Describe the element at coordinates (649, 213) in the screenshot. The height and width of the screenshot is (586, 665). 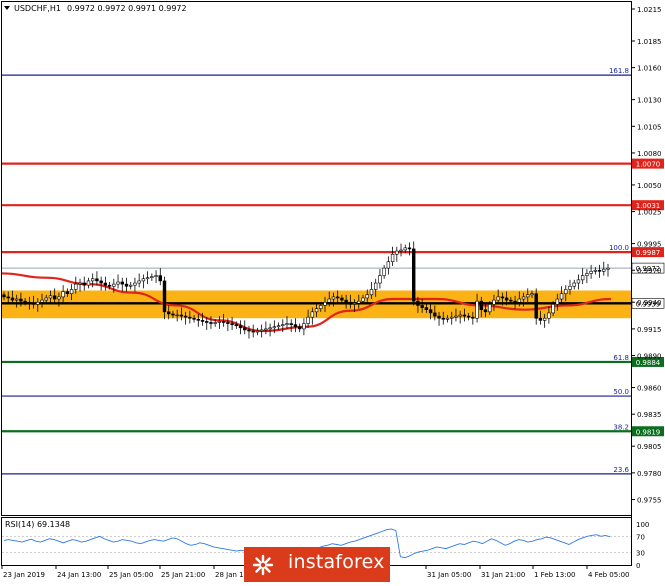
I see `y-tick-7: 1.0025` at that location.